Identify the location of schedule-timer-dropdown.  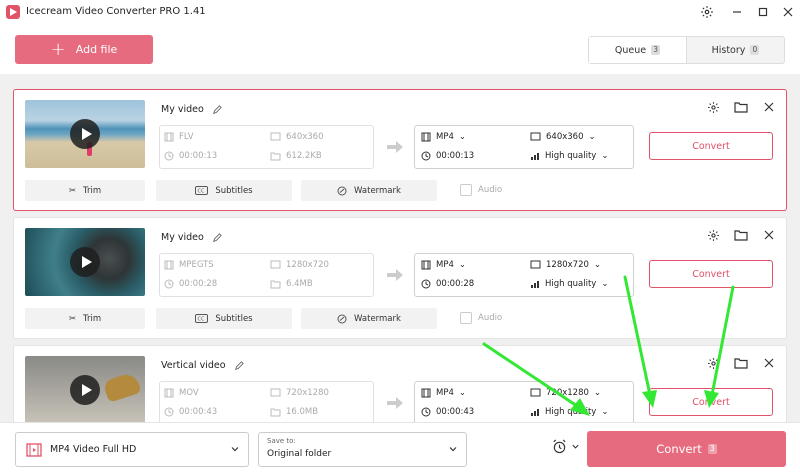
(566, 446).